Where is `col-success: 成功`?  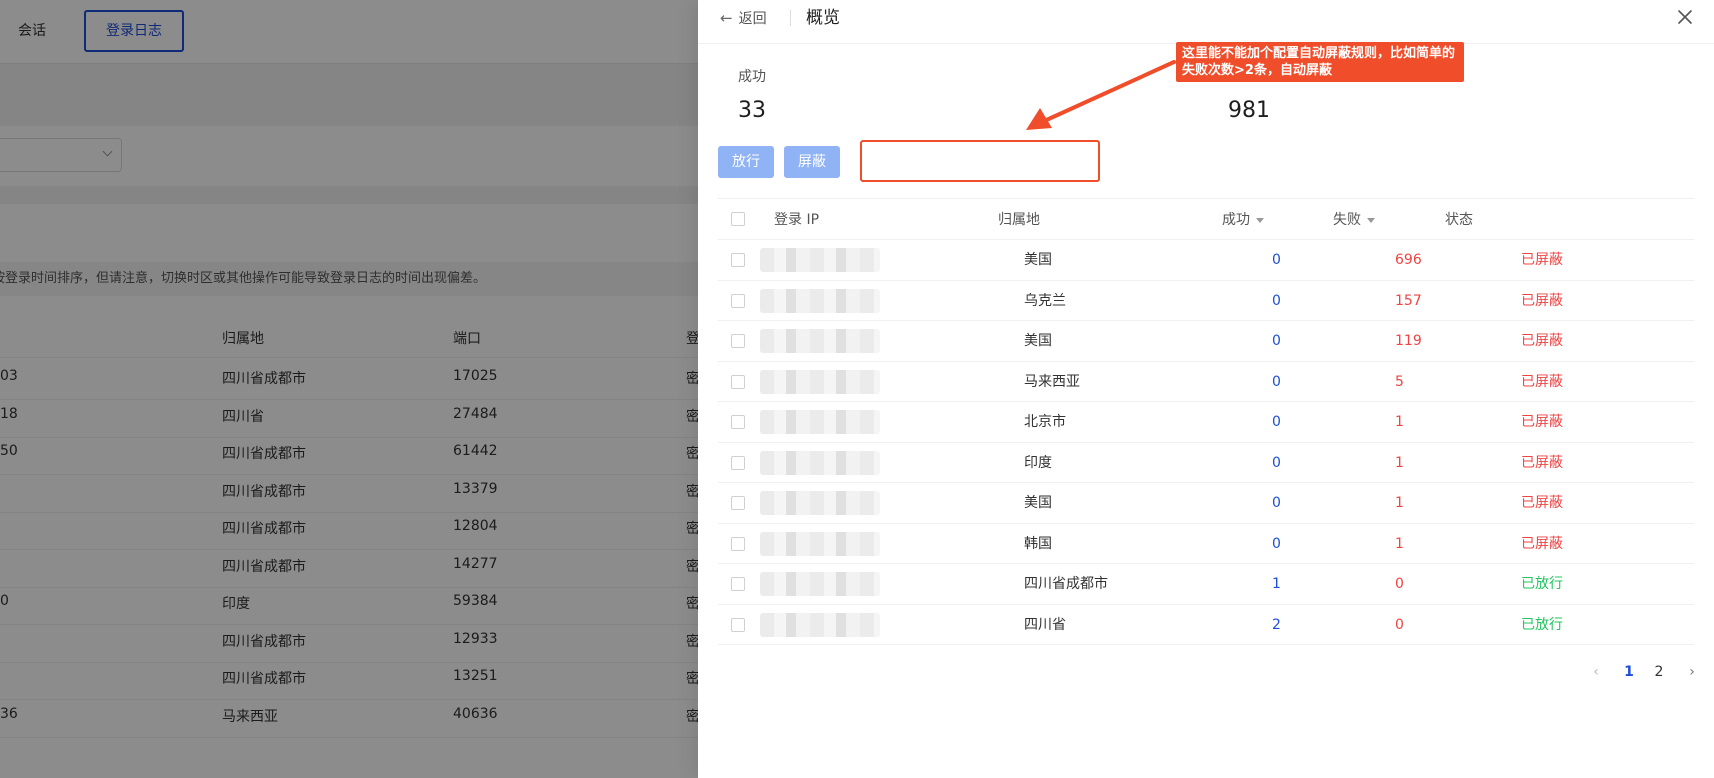
col-success: 成功 is located at coordinates (1243, 220).